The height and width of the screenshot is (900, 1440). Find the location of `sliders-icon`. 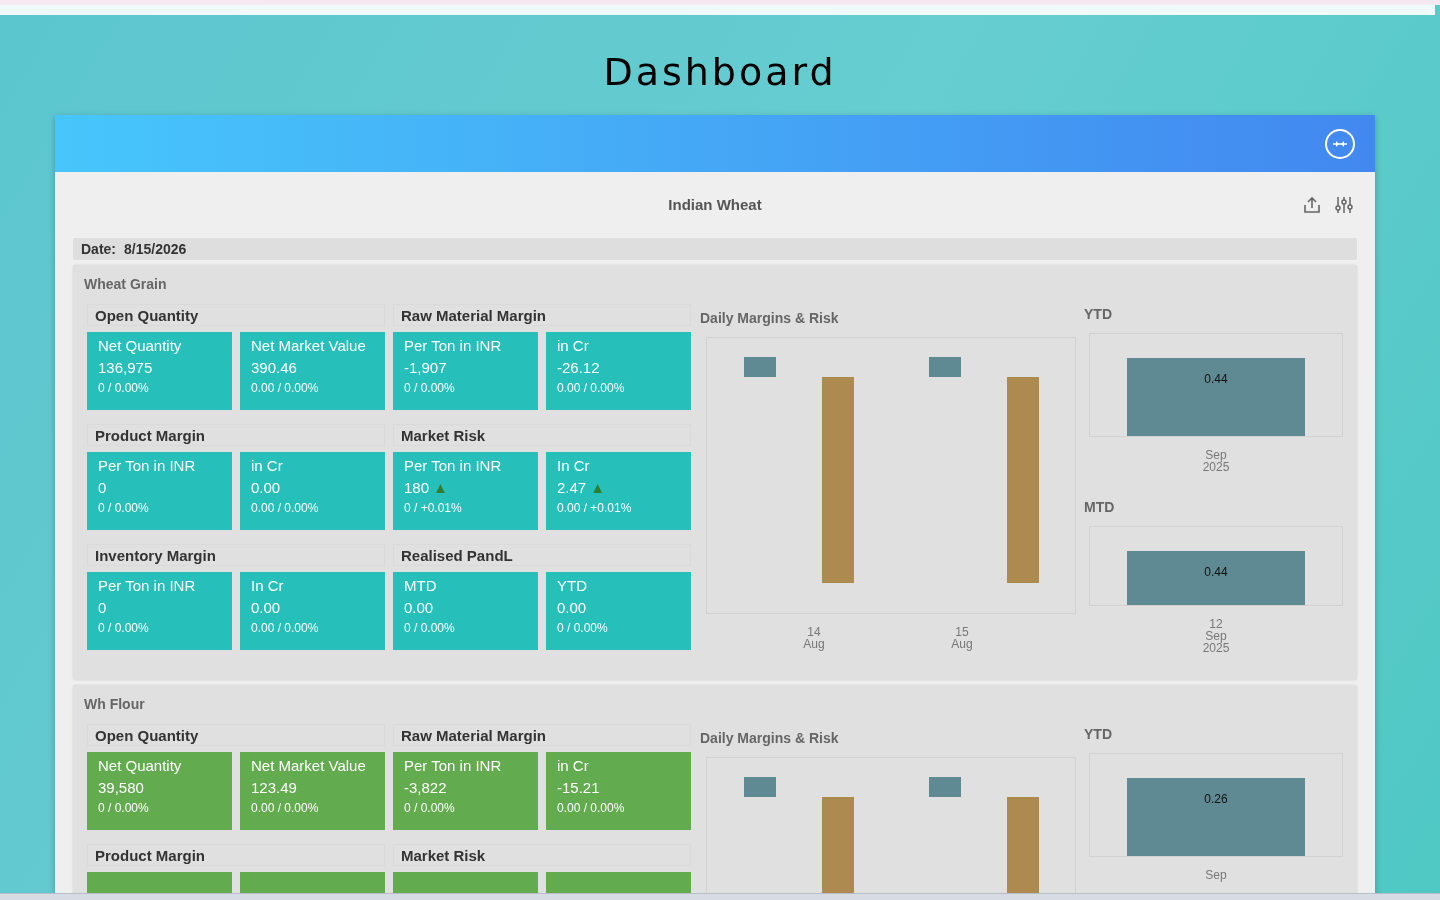

sliders-icon is located at coordinates (1344, 205).